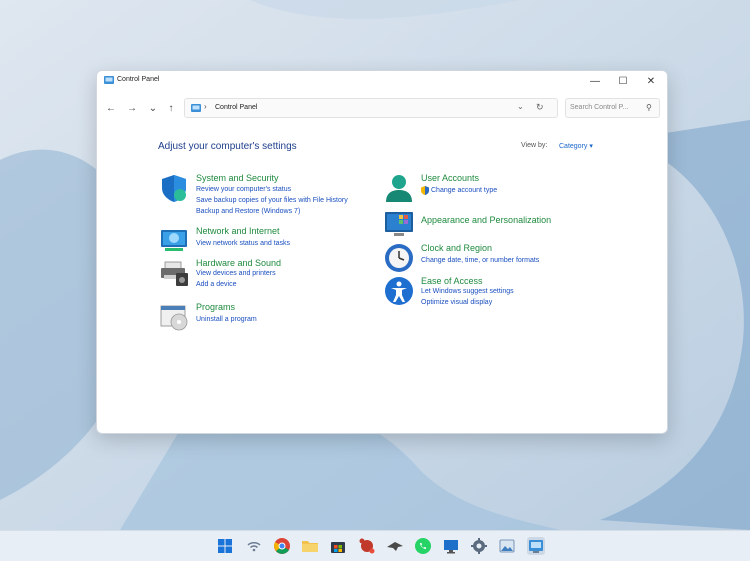  I want to click on remote-desktop-icon, so click(451, 546).